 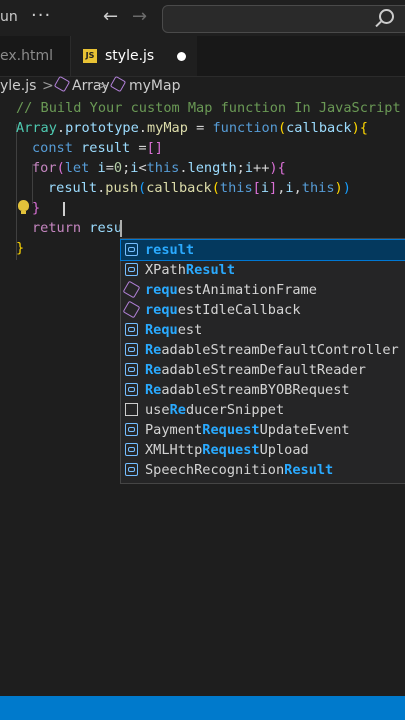 What do you see at coordinates (154, 86) in the screenshot?
I see `breadcrumb-mymap: myMap` at bounding box center [154, 86].